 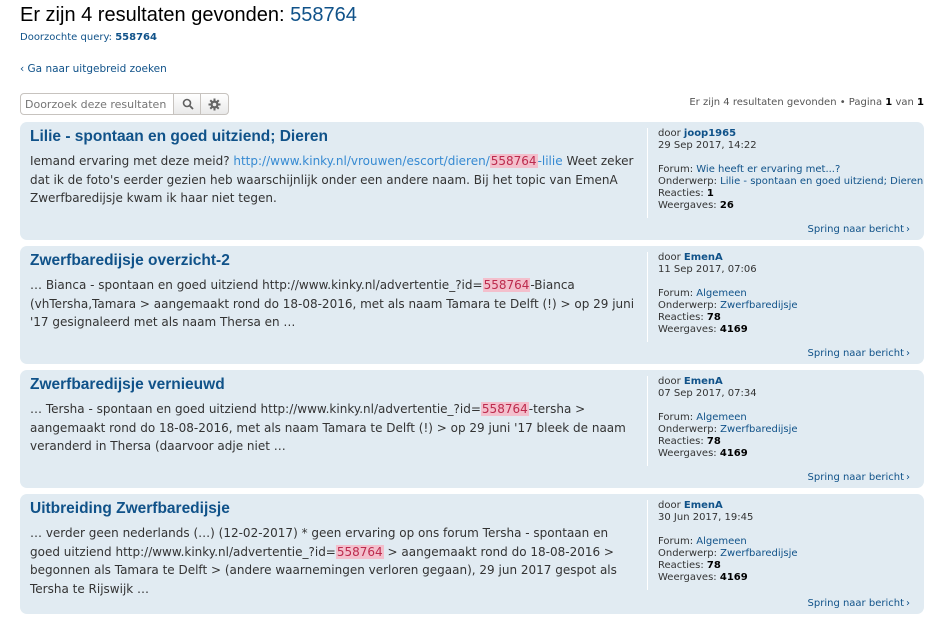 I want to click on title-prefix: Er zijn 4 resultaten gevonden:, so click(x=152, y=15).